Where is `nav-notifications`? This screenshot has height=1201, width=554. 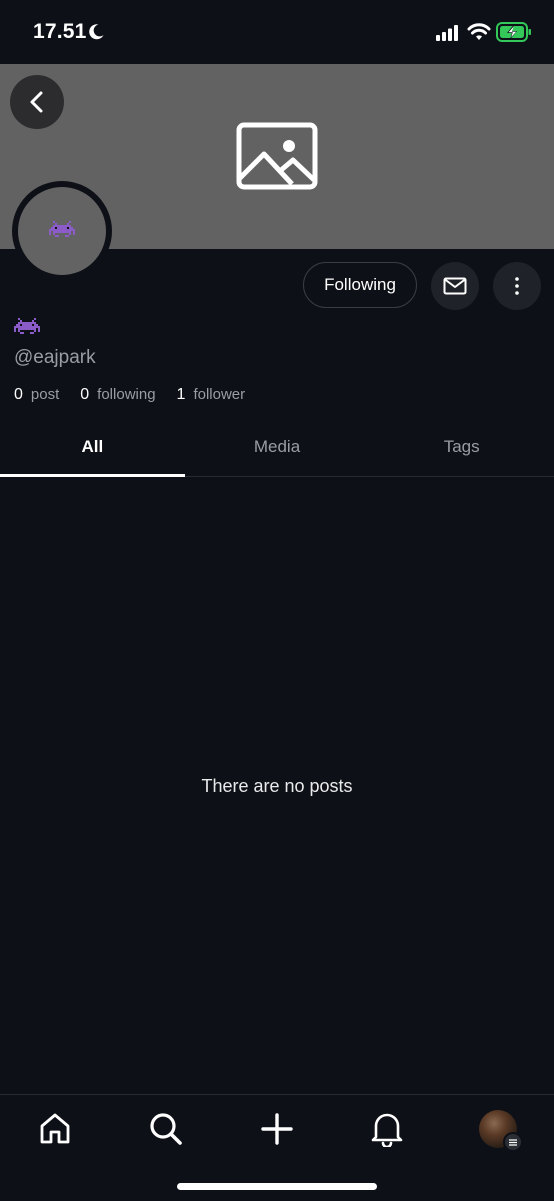
nav-notifications is located at coordinates (387, 1129).